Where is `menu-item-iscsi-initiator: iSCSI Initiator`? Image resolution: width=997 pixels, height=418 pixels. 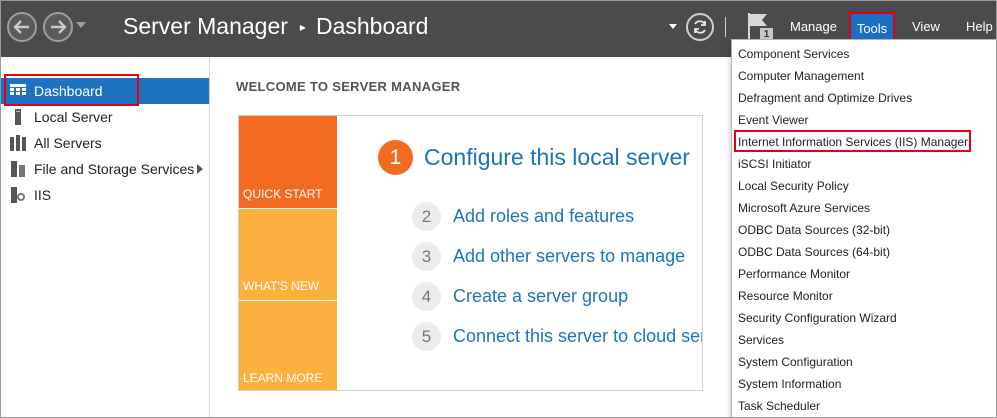
menu-item-iscsi-initiator: iSCSI Initiator is located at coordinates (774, 164).